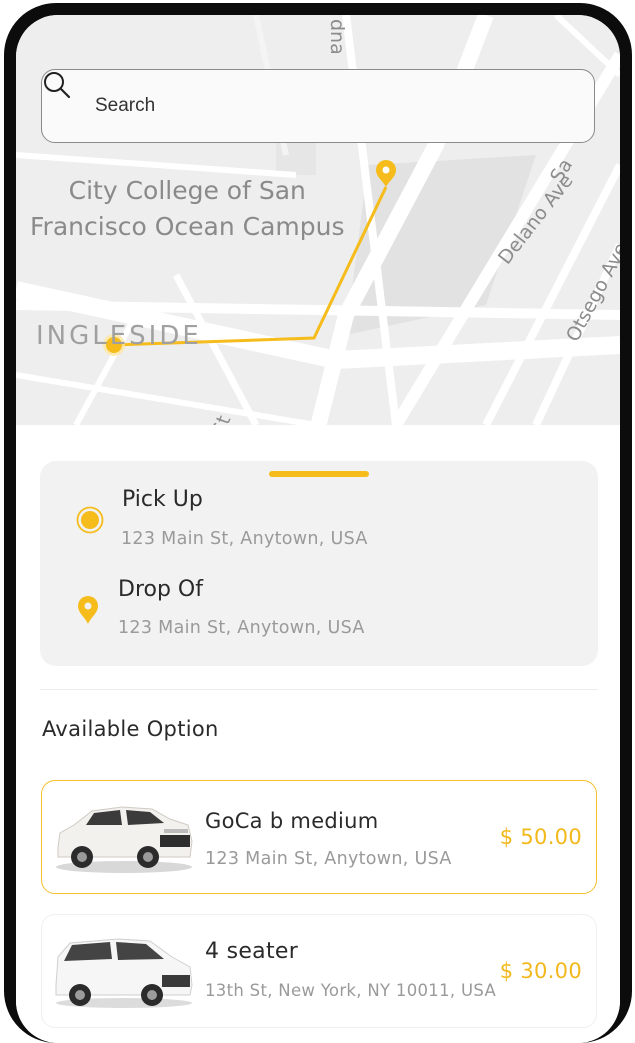 The width and height of the screenshot is (635, 1043). What do you see at coordinates (319, 474) in the screenshot?
I see `sheet-drag-handle` at bounding box center [319, 474].